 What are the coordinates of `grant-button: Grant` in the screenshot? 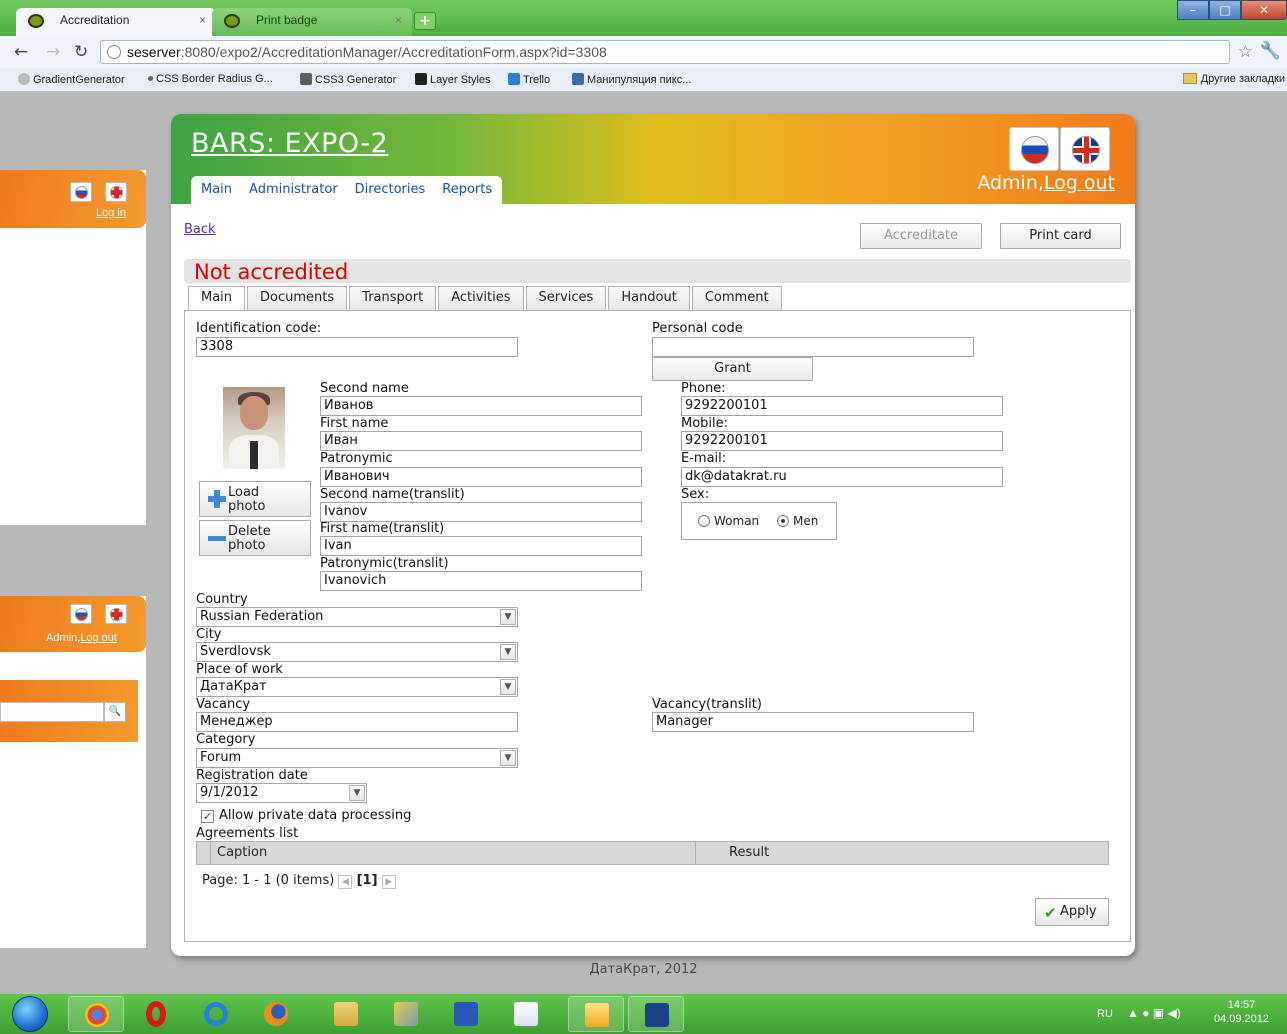 It's located at (732, 369).